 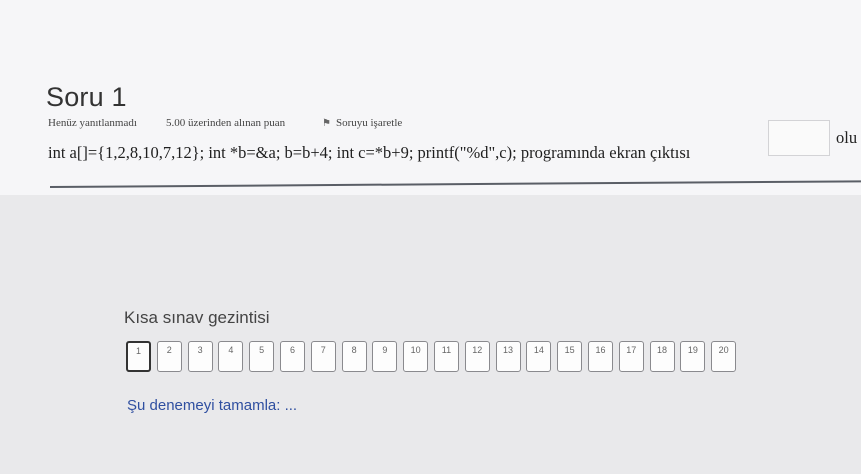 I want to click on flag-icon: ⚑, so click(x=326, y=123).